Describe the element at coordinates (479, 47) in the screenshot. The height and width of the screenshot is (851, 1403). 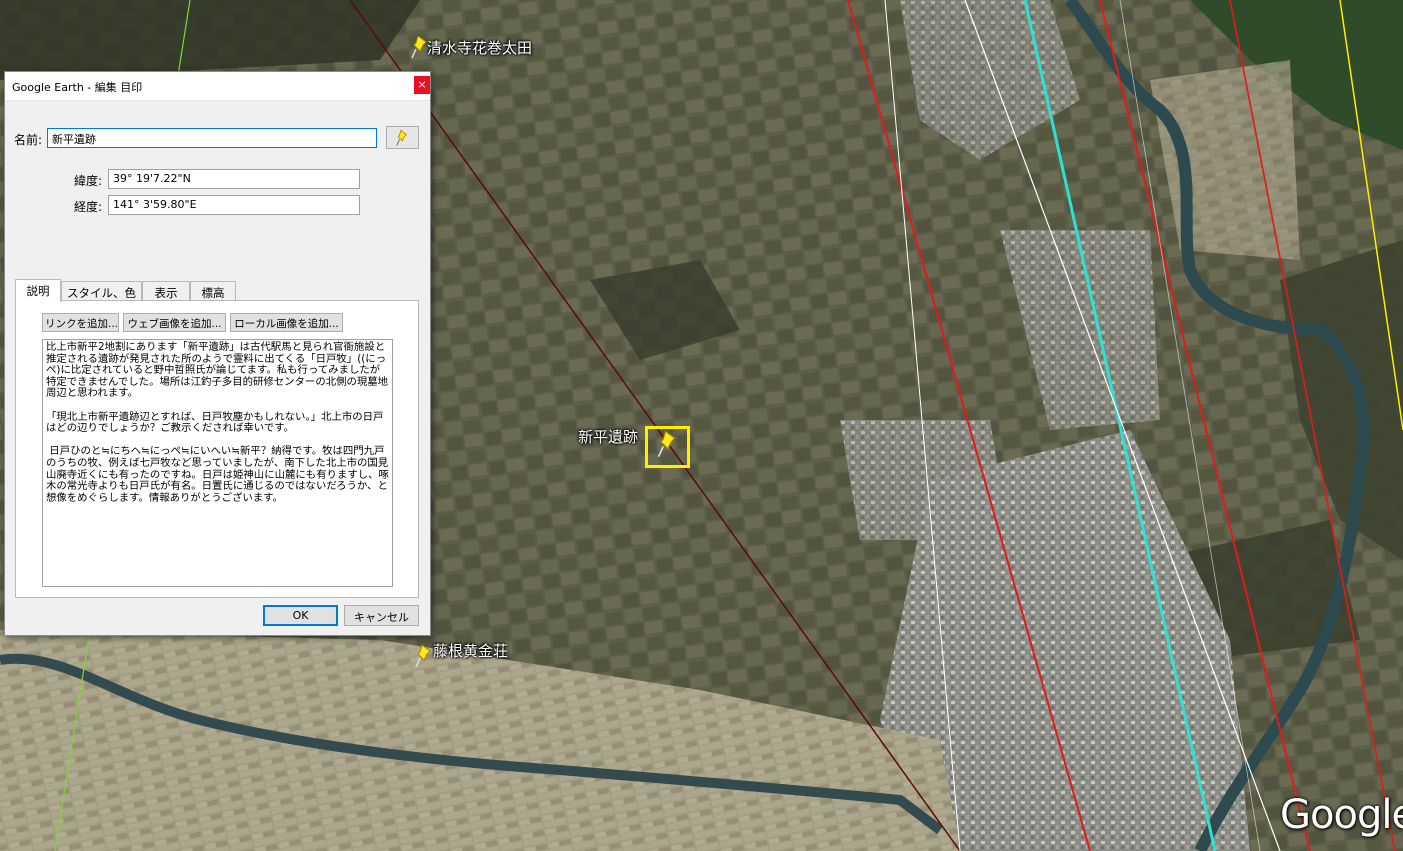
I see `placemark-label: 清水寺花巻太田` at that location.